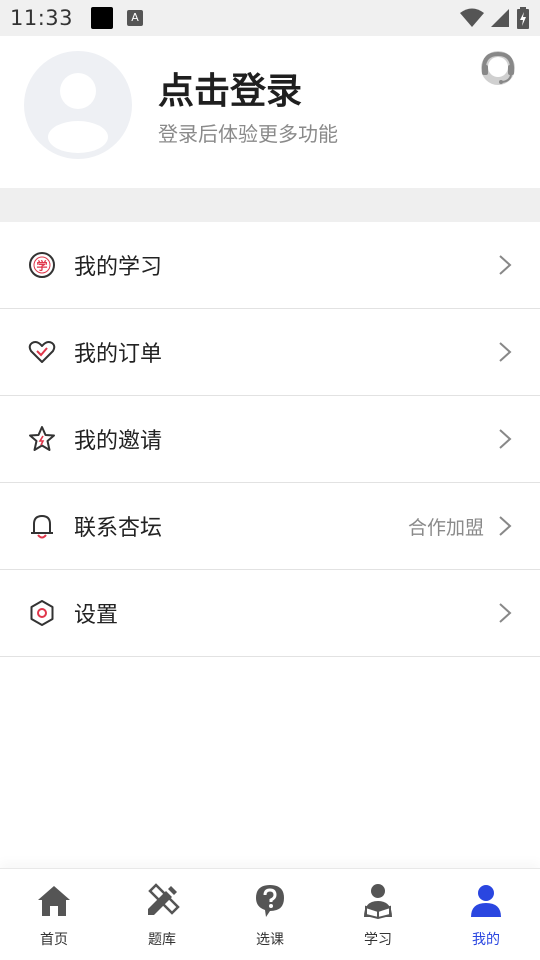 This screenshot has width=540, height=960. Describe the element at coordinates (270, 940) in the screenshot. I see `nav-label: 选课` at that location.